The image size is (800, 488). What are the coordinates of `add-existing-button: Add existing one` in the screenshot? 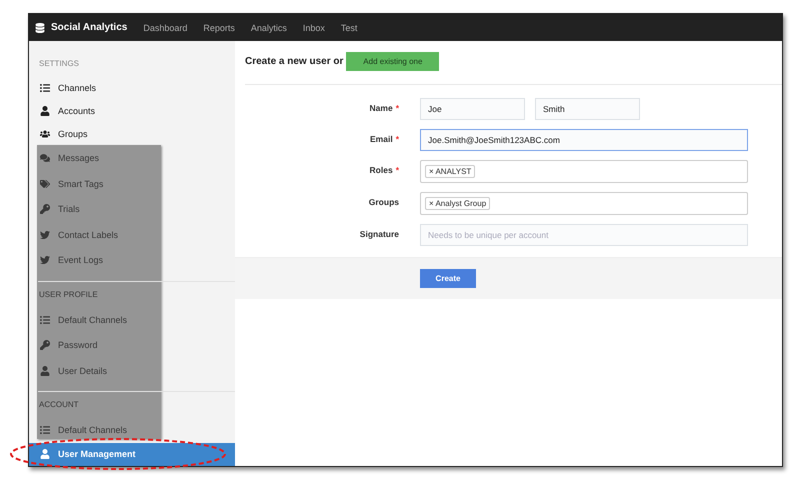 It's located at (393, 61).